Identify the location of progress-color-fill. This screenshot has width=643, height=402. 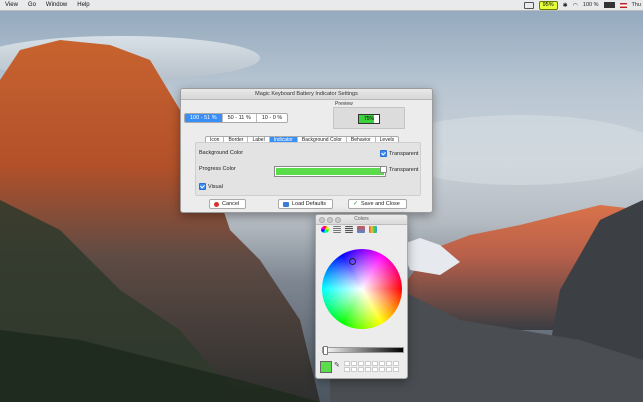
(330, 171).